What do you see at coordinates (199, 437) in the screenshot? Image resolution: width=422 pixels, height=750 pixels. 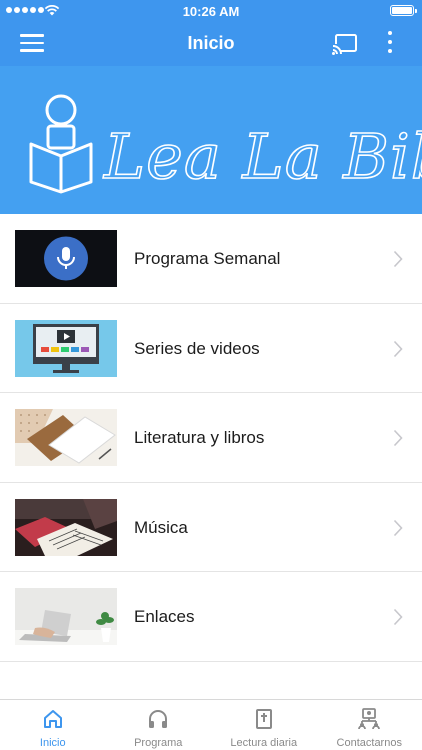 I see `list-item-label: Literatura y libros` at bounding box center [199, 437].